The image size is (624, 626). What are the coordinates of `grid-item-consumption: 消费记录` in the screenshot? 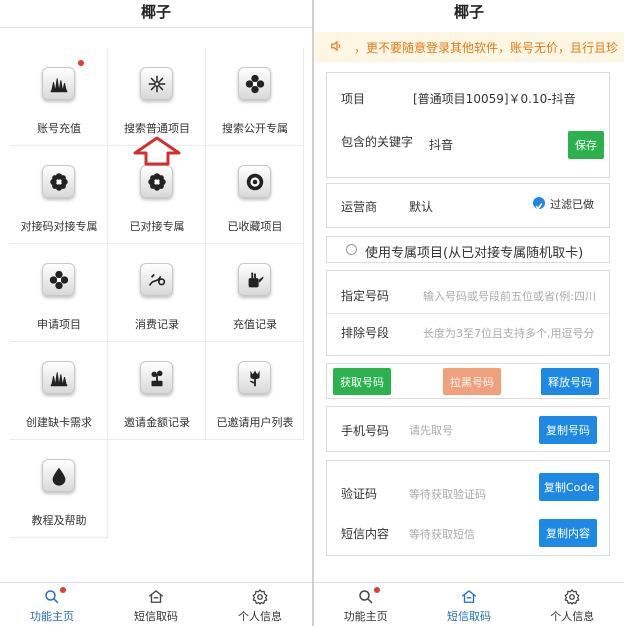 It's located at (157, 293).